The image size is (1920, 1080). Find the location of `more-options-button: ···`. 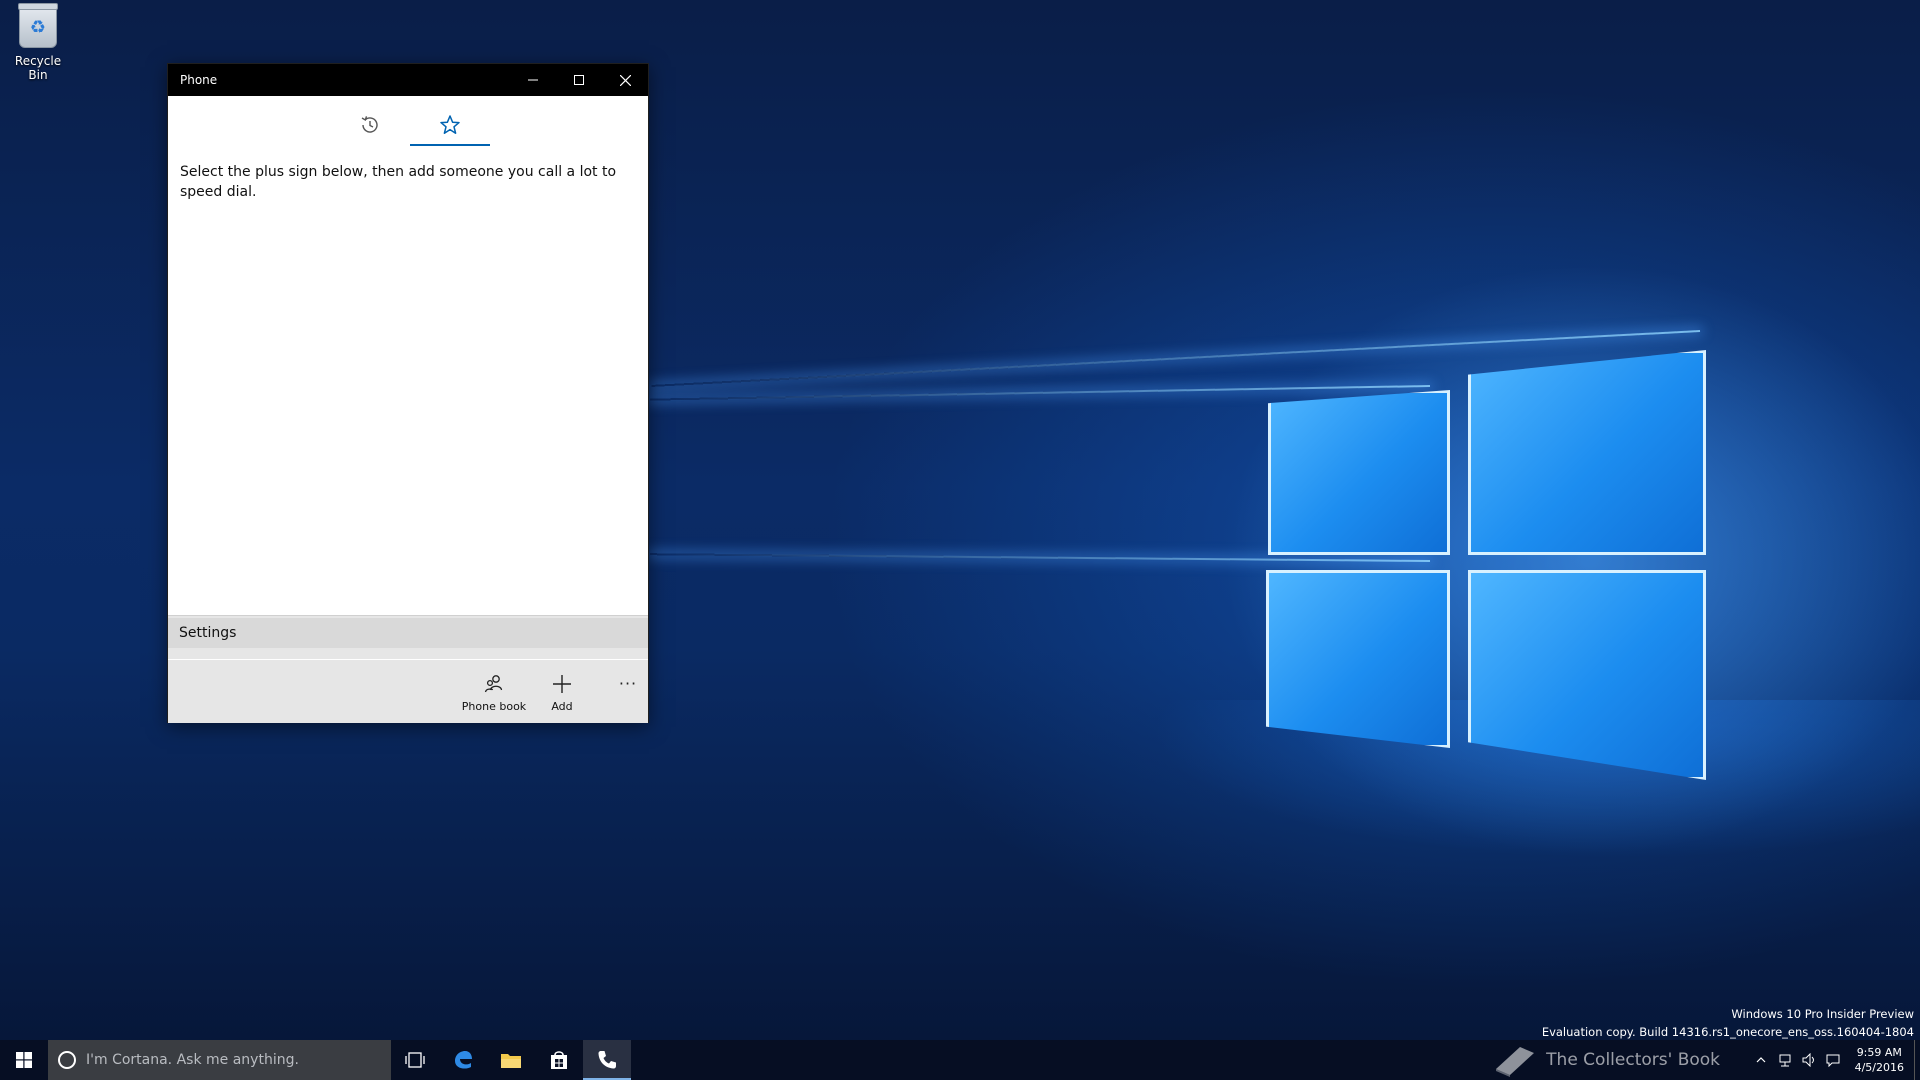

more-options-button: ··· is located at coordinates (628, 684).